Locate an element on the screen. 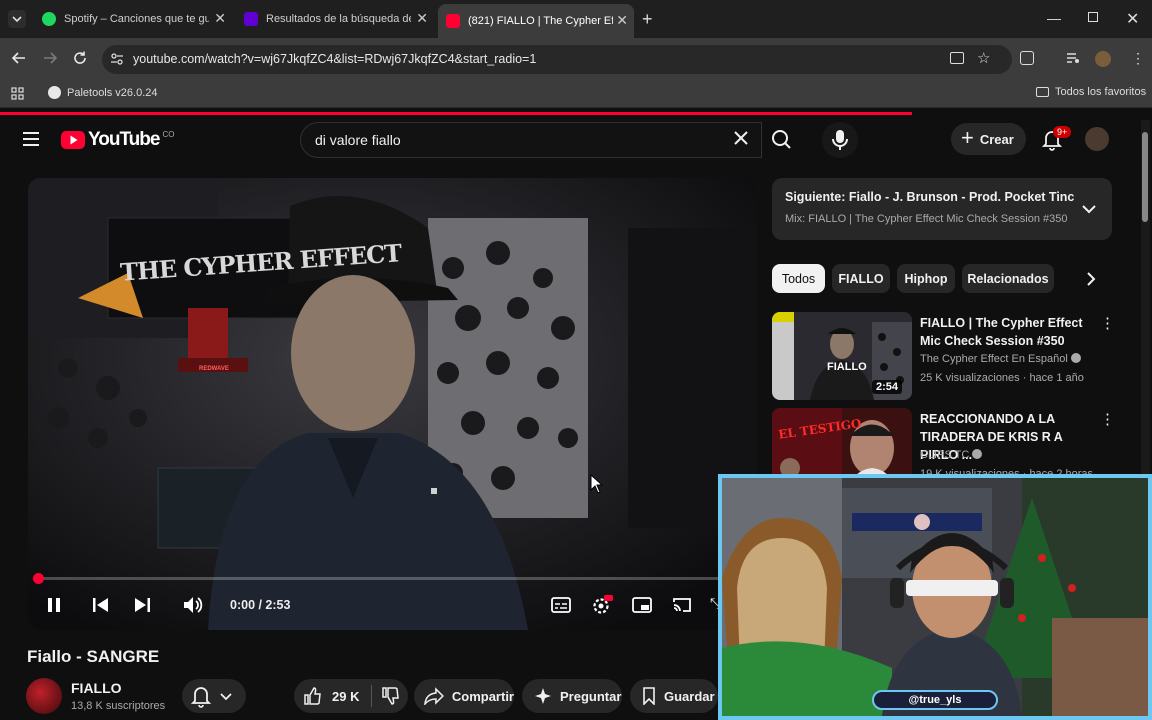  apps-grid-icon is located at coordinates (17, 93).